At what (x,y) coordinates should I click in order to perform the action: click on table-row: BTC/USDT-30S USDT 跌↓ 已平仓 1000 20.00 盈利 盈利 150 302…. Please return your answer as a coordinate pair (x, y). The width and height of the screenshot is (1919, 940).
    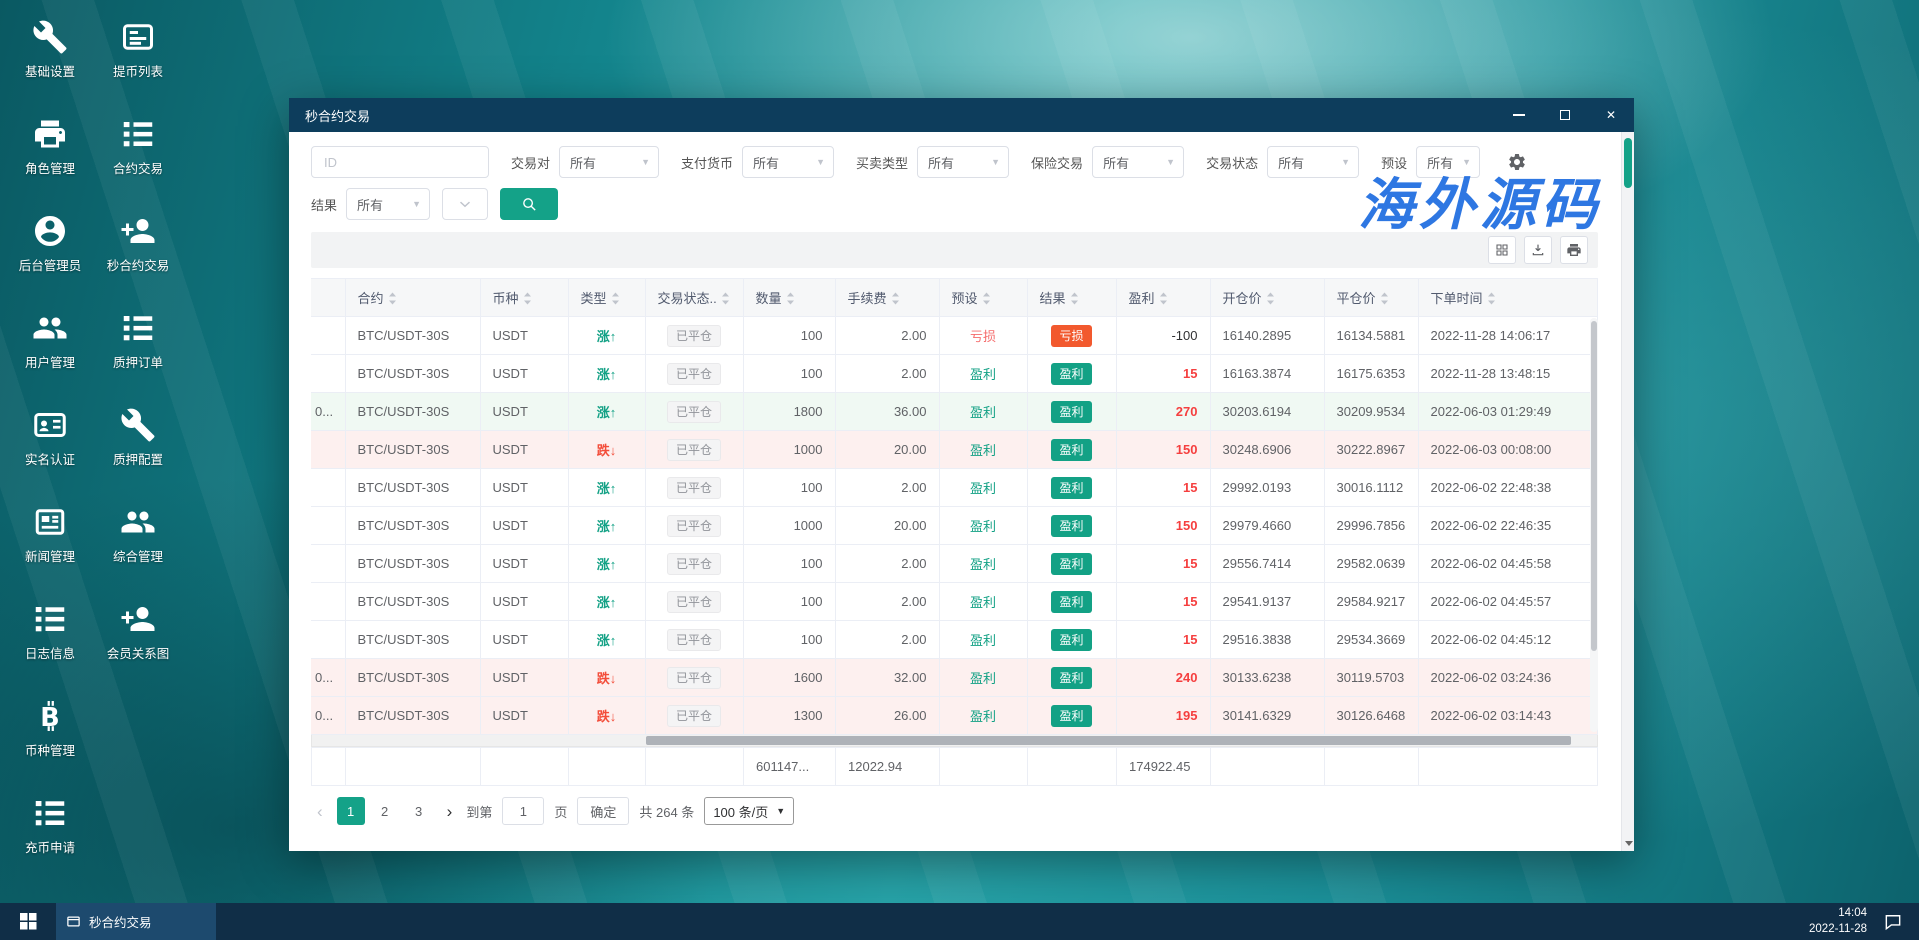
    Looking at the image, I should click on (954, 449).